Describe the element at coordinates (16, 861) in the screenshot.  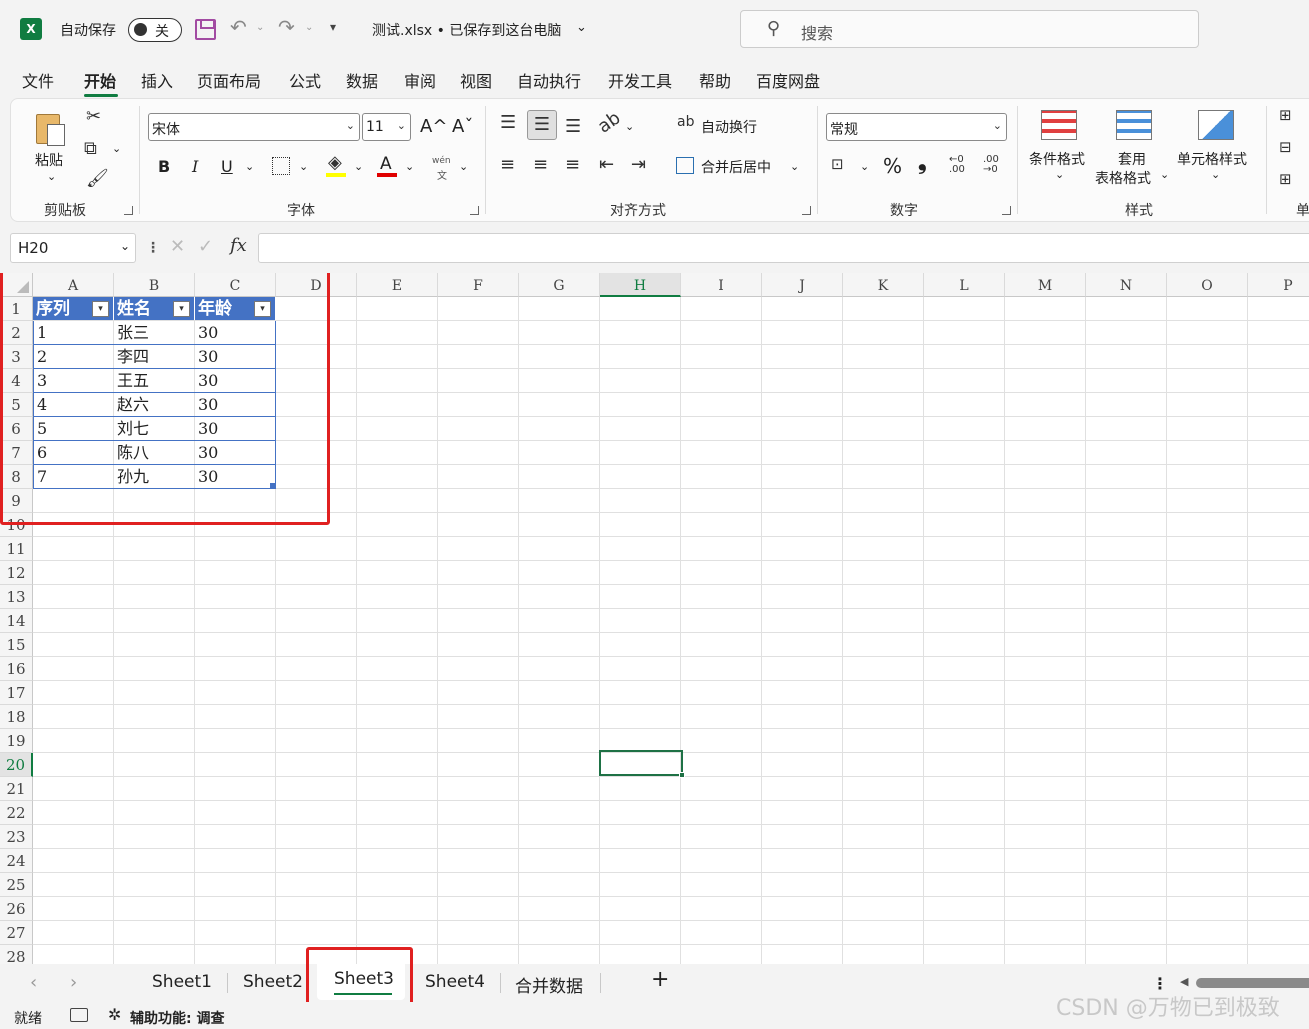
I see `row-header-24: 24` at that location.